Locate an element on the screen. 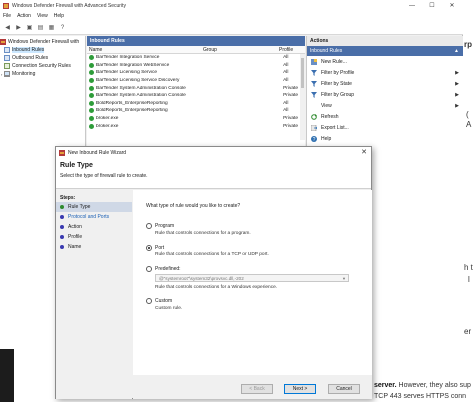 The image size is (474, 402). back-button: < Back is located at coordinates (257, 389).